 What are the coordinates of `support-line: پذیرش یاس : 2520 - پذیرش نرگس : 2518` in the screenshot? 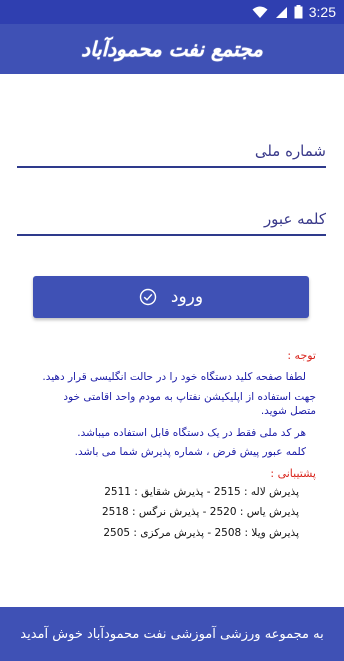 It's located at (200, 512).